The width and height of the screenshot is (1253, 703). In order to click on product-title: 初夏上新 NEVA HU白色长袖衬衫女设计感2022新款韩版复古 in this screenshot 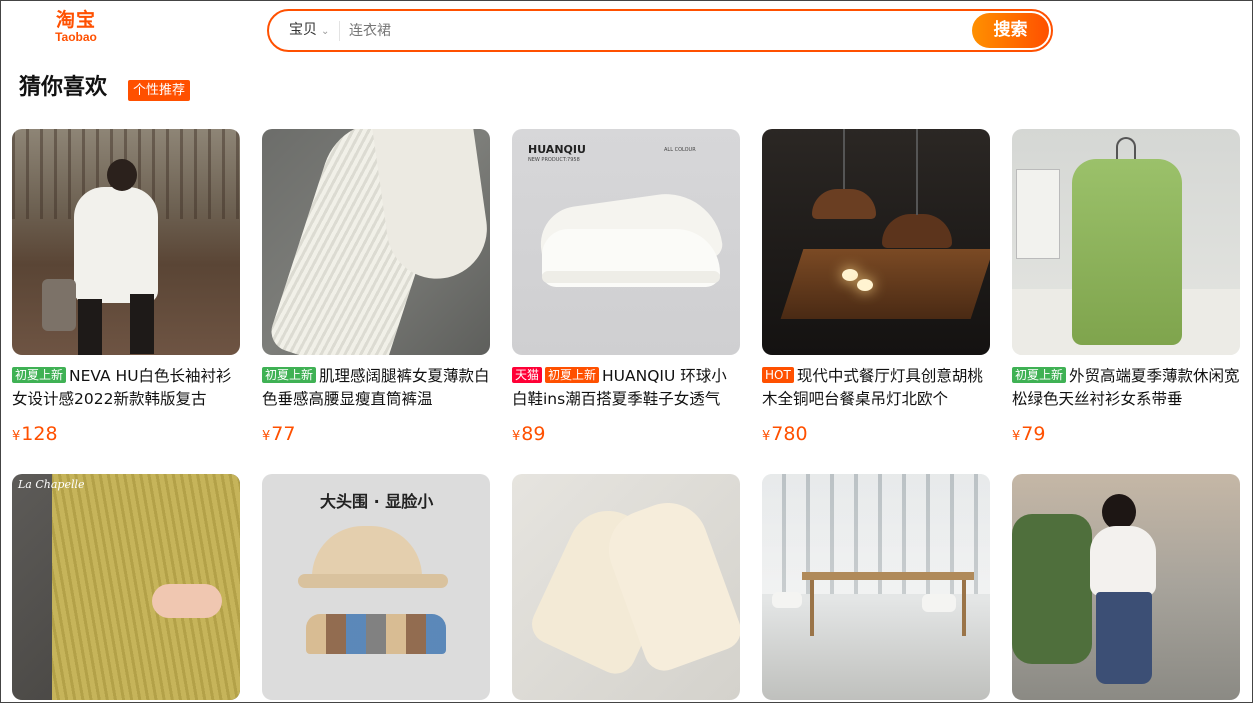, I will do `click(126, 388)`.